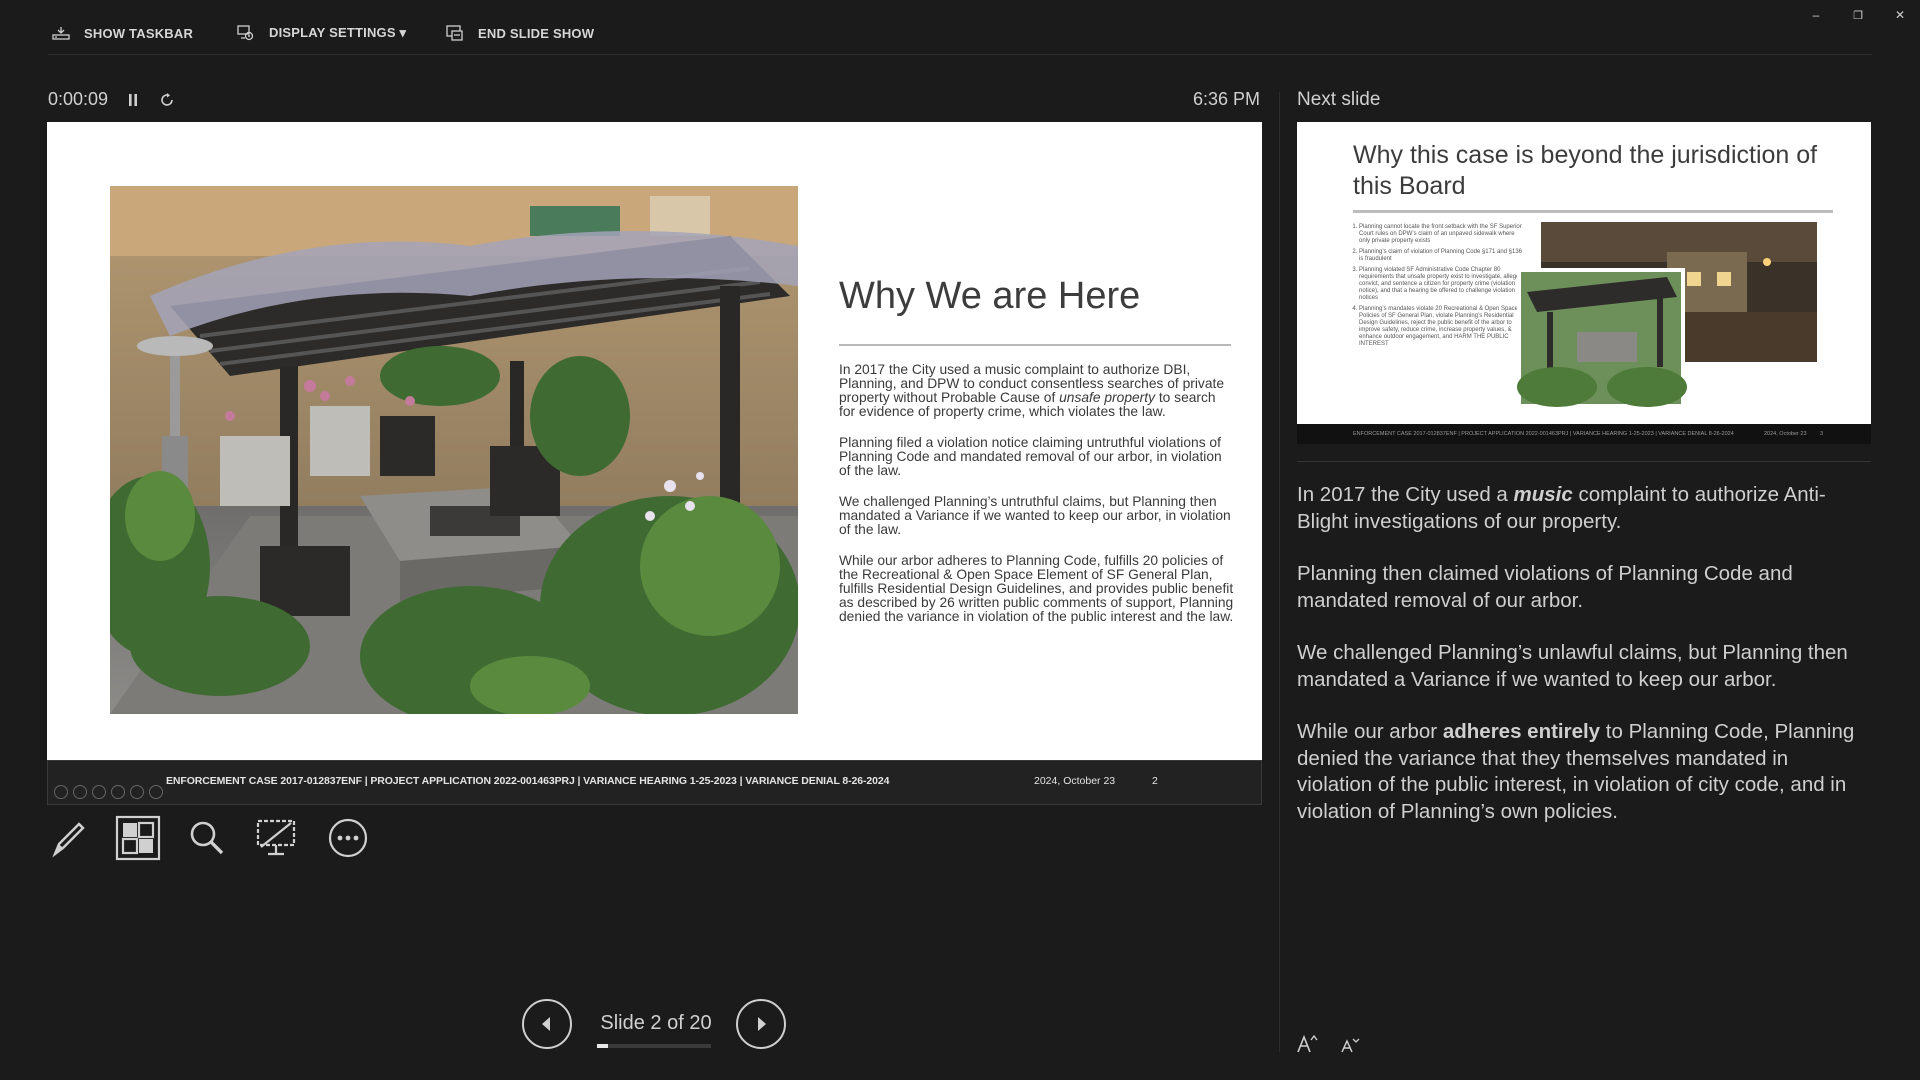 The image size is (1920, 1080). I want to click on mini-prev-icon, so click(61, 792).